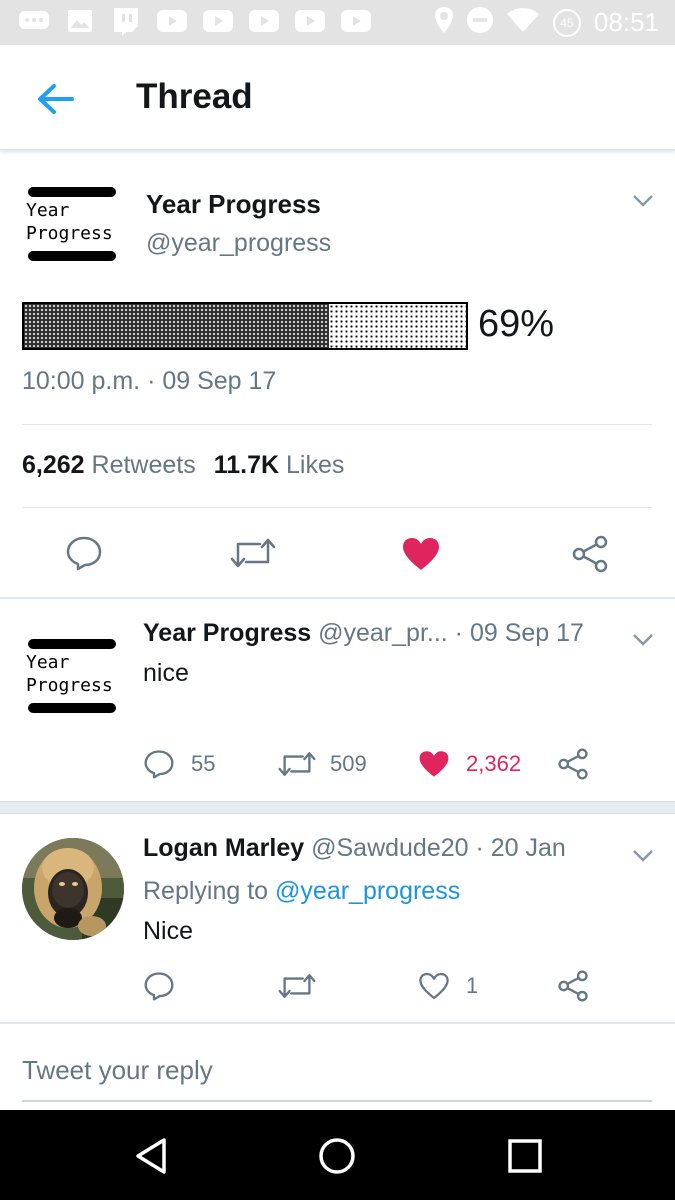 The height and width of the screenshot is (1200, 675). Describe the element at coordinates (472, 985) in the screenshot. I see `like-count: 1` at that location.